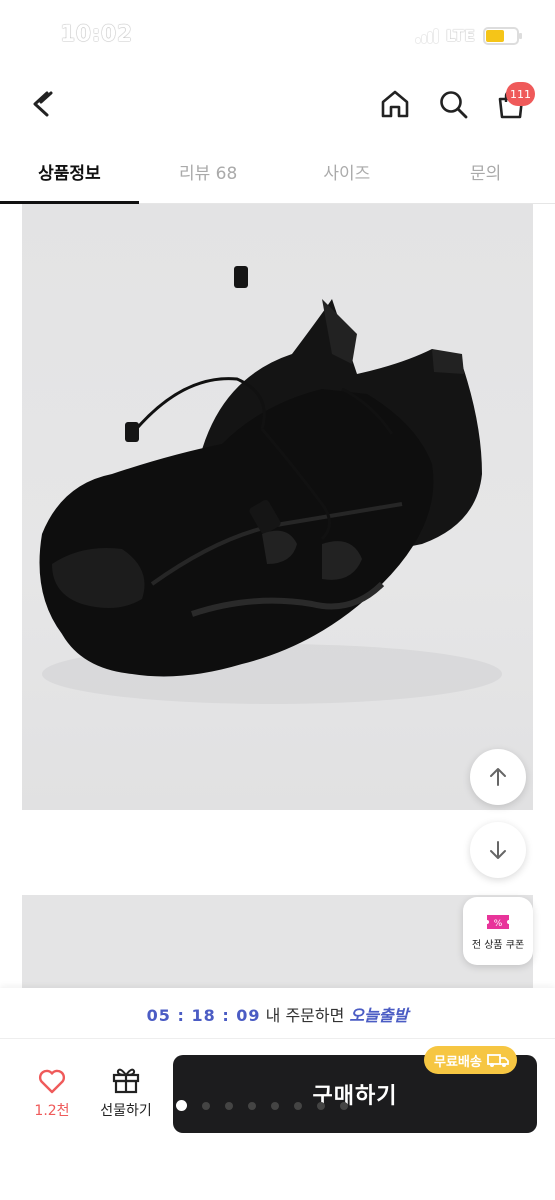 Image resolution: width=555 pixels, height=1200 pixels. Describe the element at coordinates (347, 171) in the screenshot. I see `tab-size: 사이즈` at that location.